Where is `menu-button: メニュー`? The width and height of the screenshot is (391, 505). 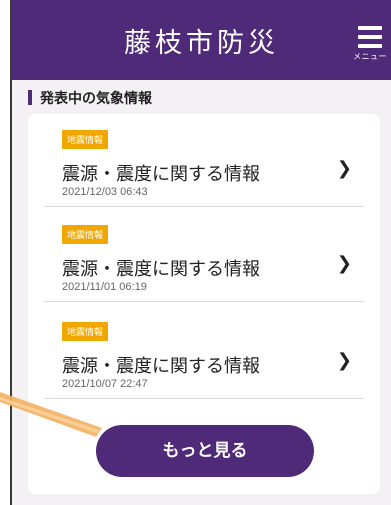
menu-button: メニュー is located at coordinates (370, 44).